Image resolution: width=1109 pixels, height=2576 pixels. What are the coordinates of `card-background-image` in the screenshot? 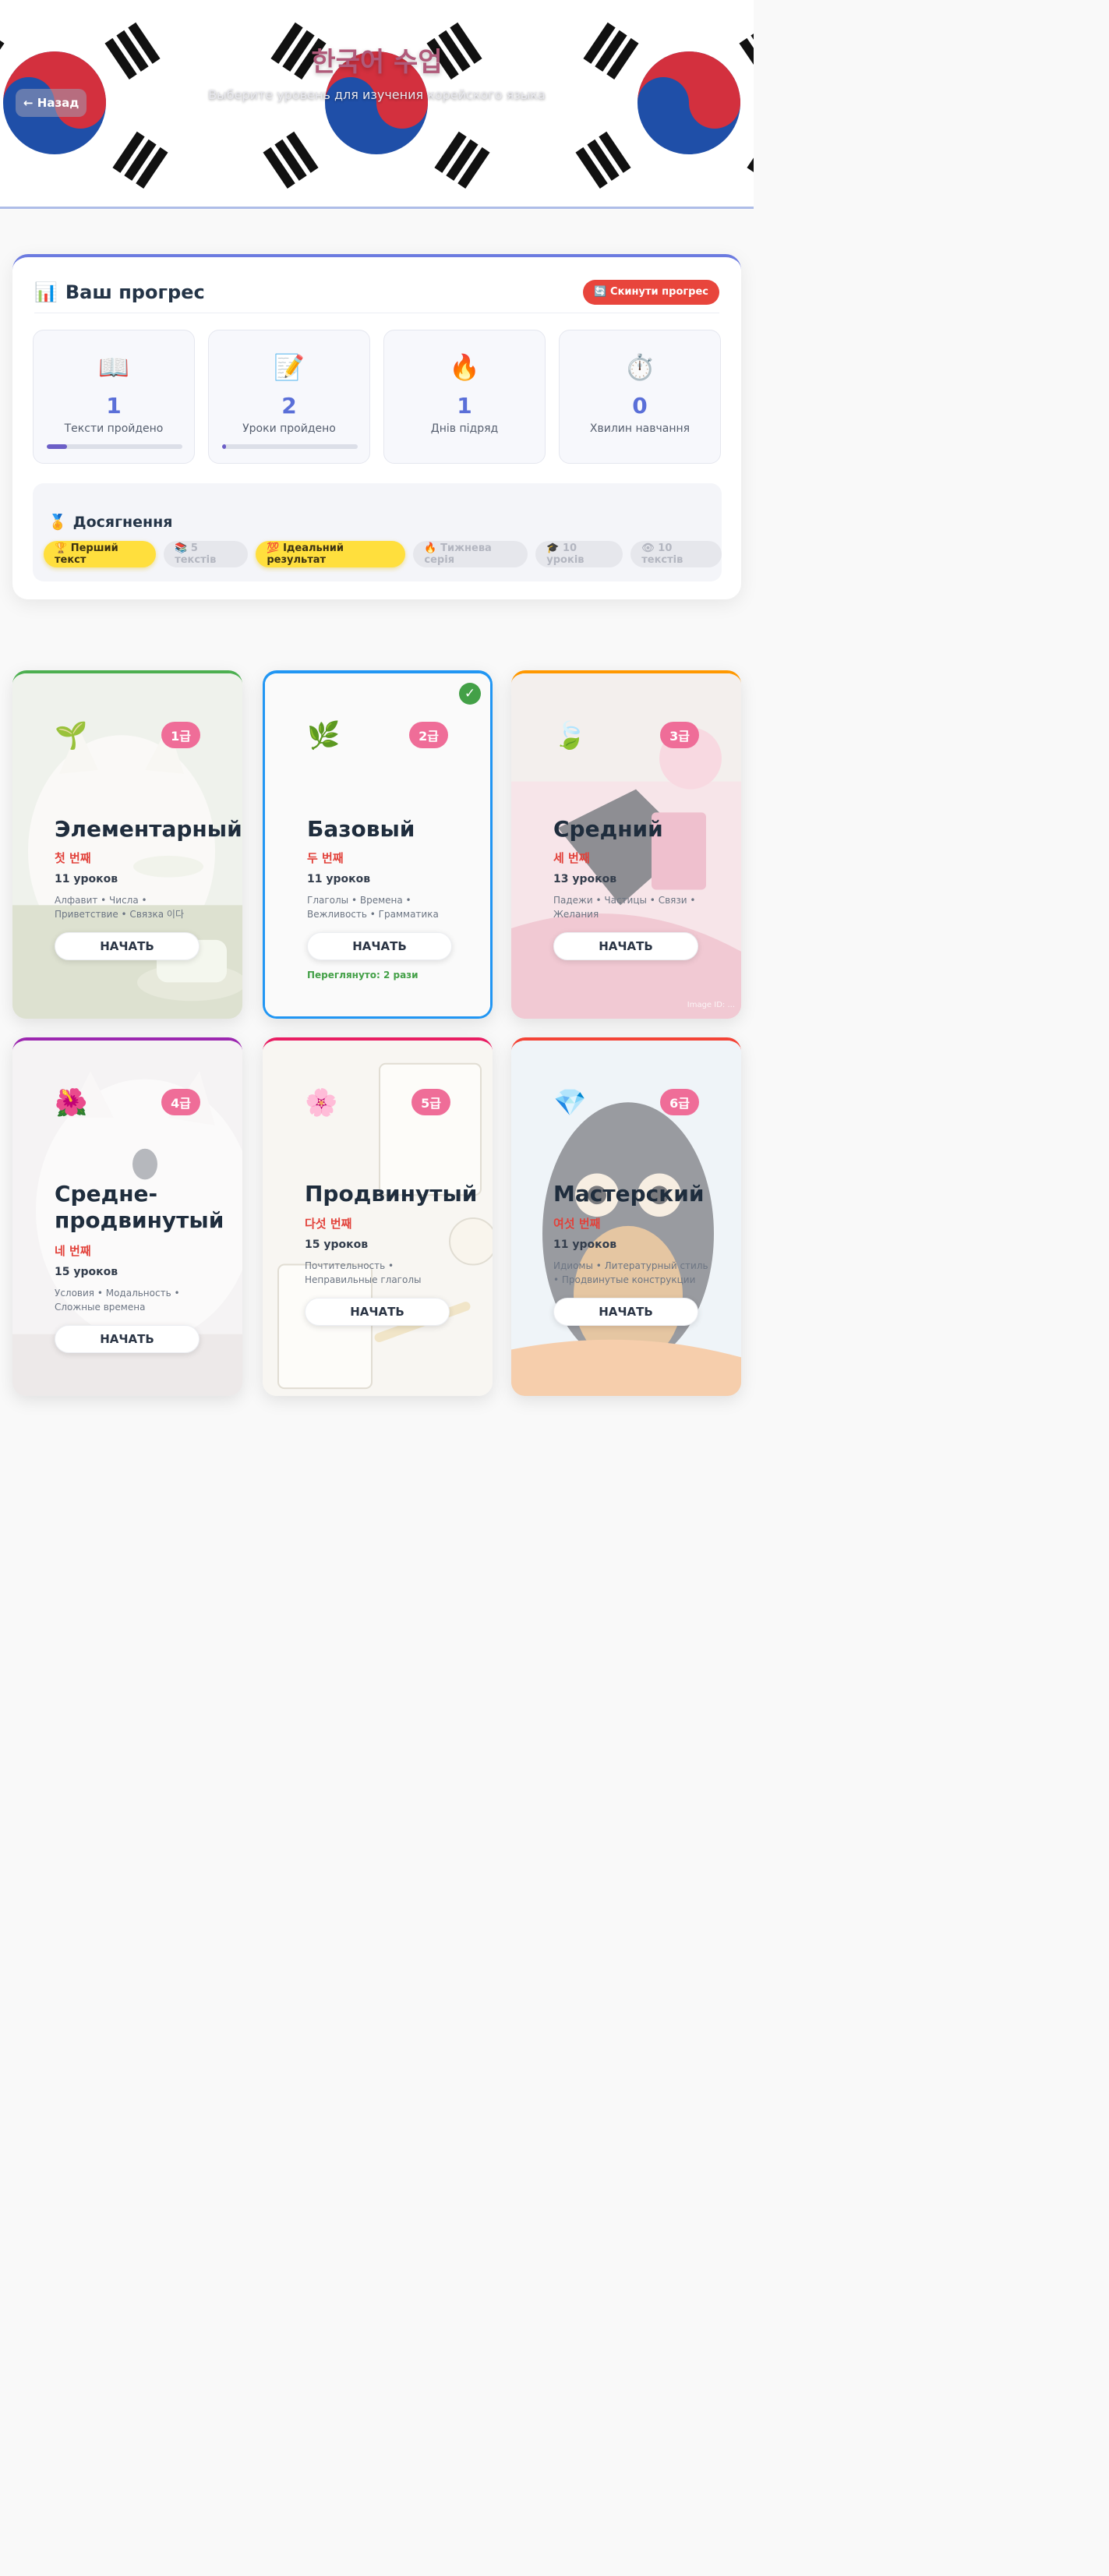 It's located at (377, 844).